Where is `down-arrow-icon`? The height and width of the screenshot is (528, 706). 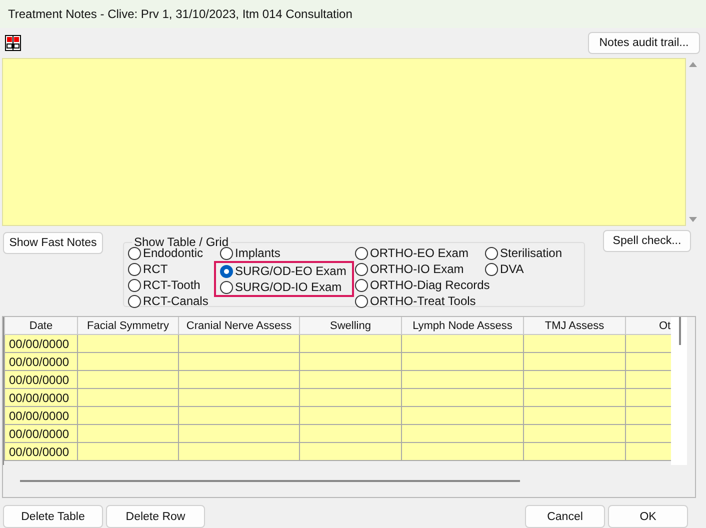 down-arrow-icon is located at coordinates (693, 219).